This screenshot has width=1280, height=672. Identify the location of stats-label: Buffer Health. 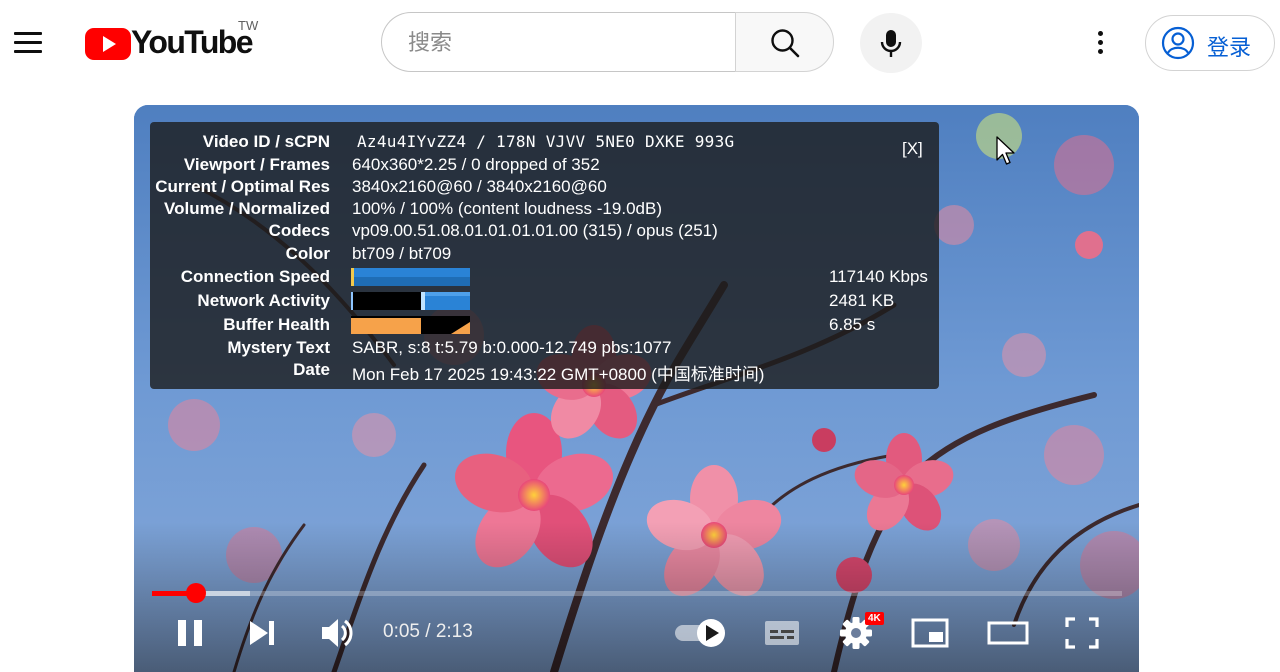
(276, 324).